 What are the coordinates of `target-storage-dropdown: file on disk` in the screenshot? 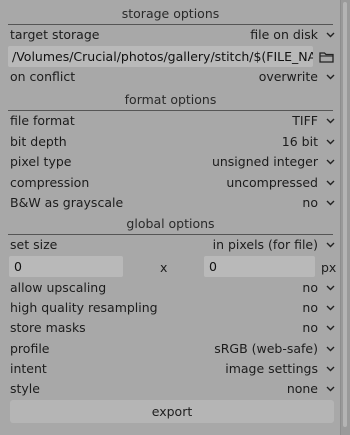 It's located at (292, 35).